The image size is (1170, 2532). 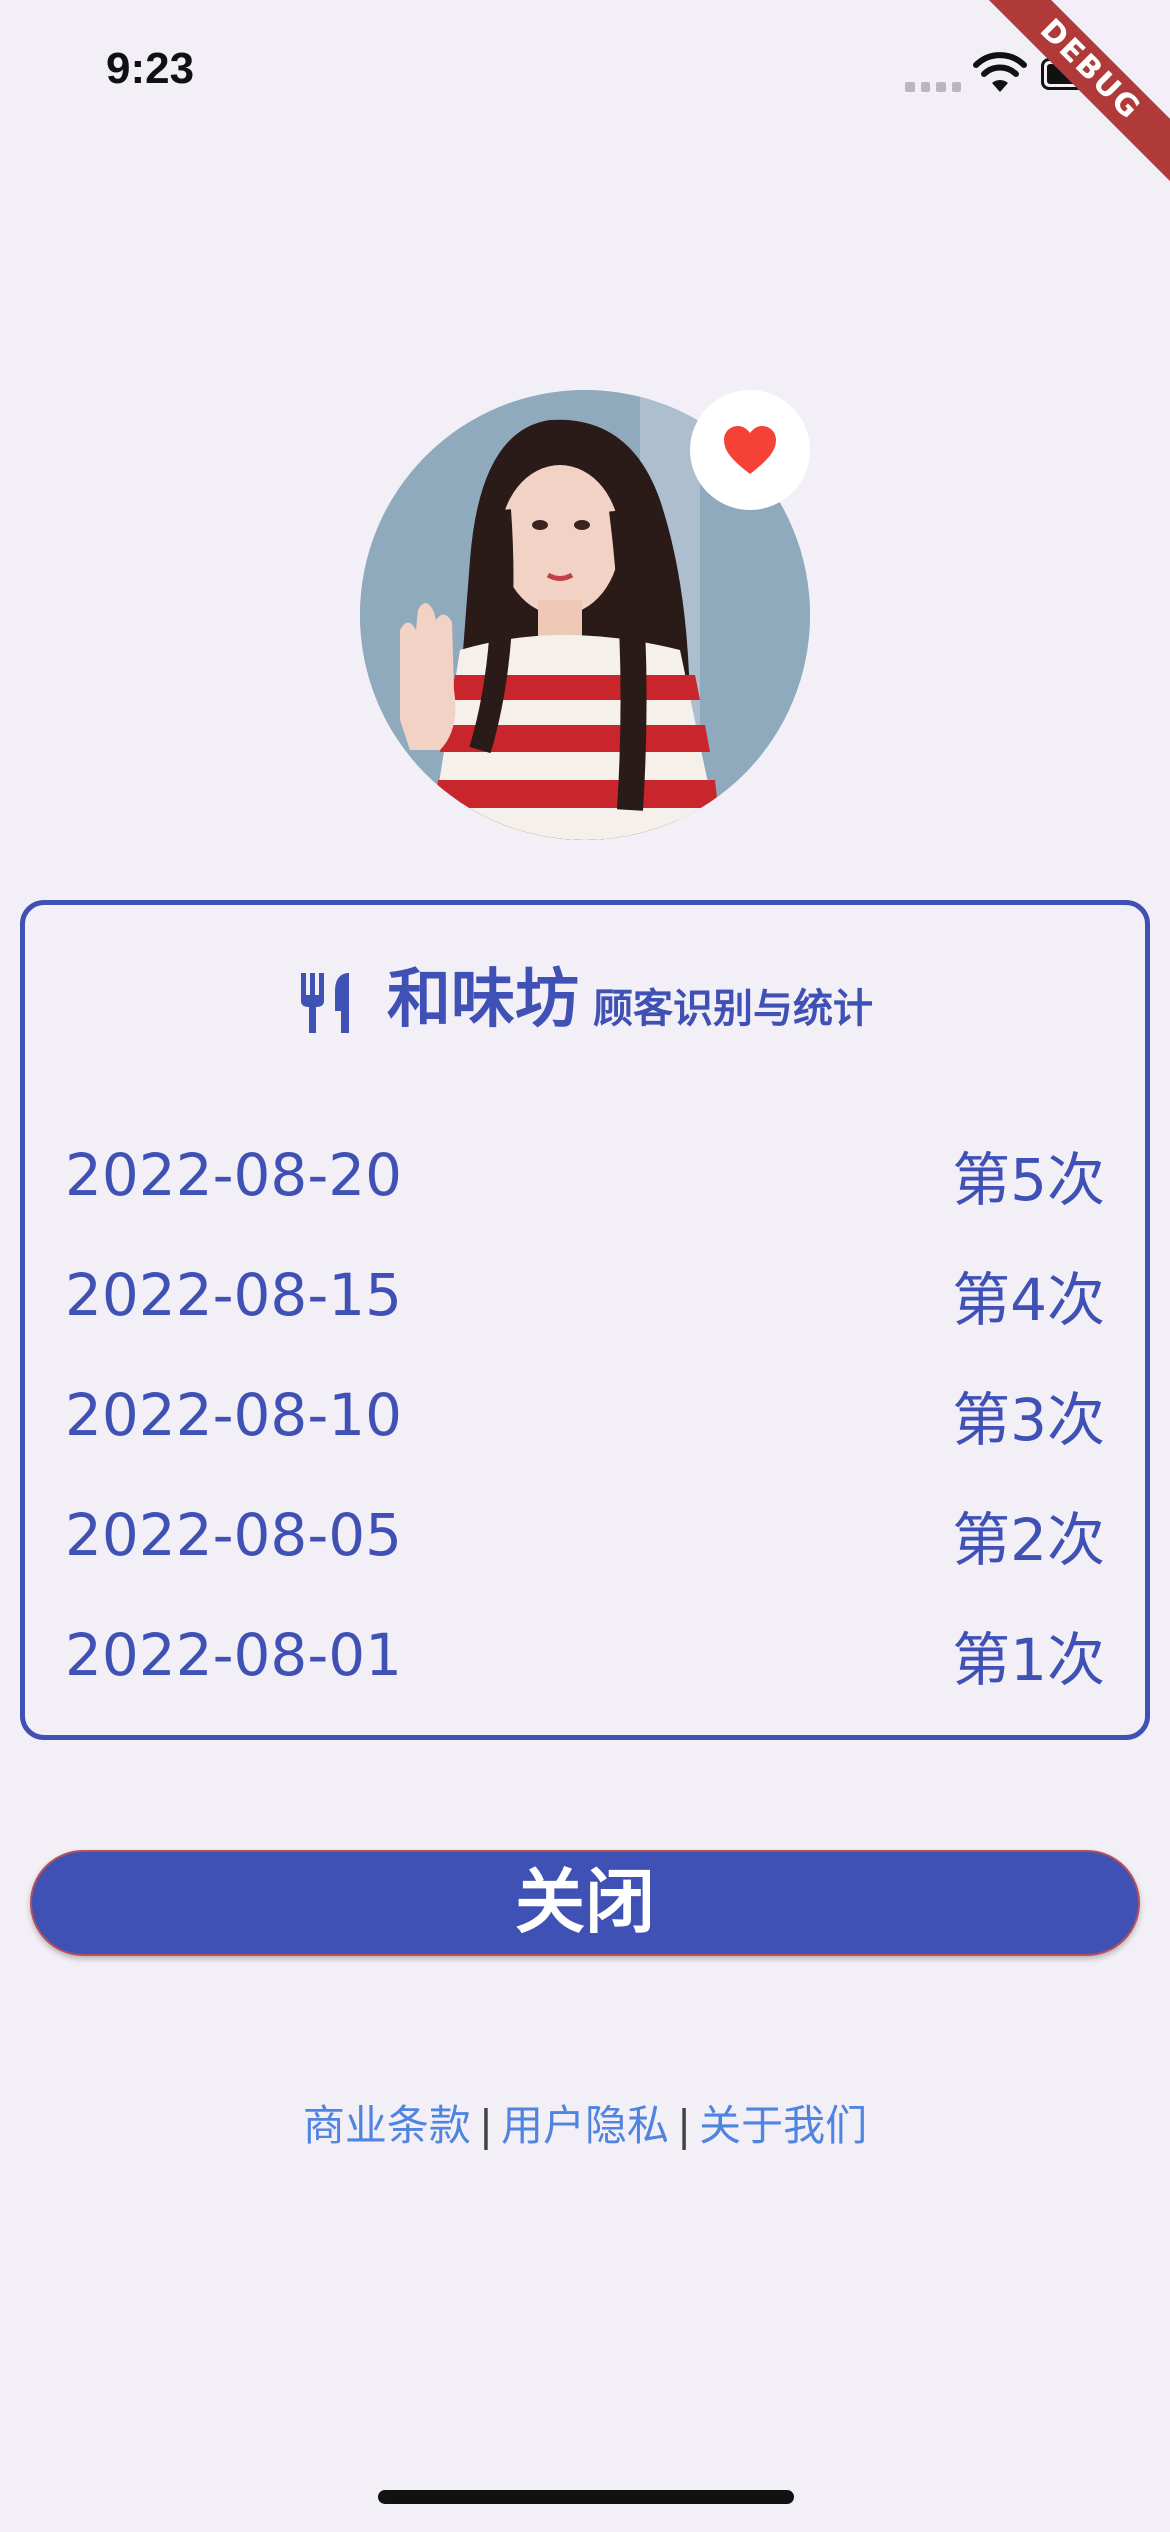 What do you see at coordinates (733, 1009) in the screenshot?
I see `card-subtitle: 顾客识别与统计` at bounding box center [733, 1009].